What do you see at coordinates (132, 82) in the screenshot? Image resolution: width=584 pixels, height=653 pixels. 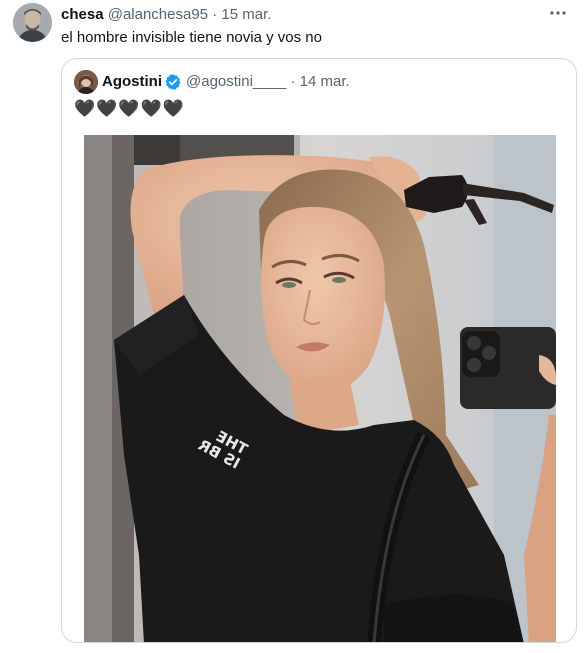 I see `quoted-author-display-name: Agostini` at bounding box center [132, 82].